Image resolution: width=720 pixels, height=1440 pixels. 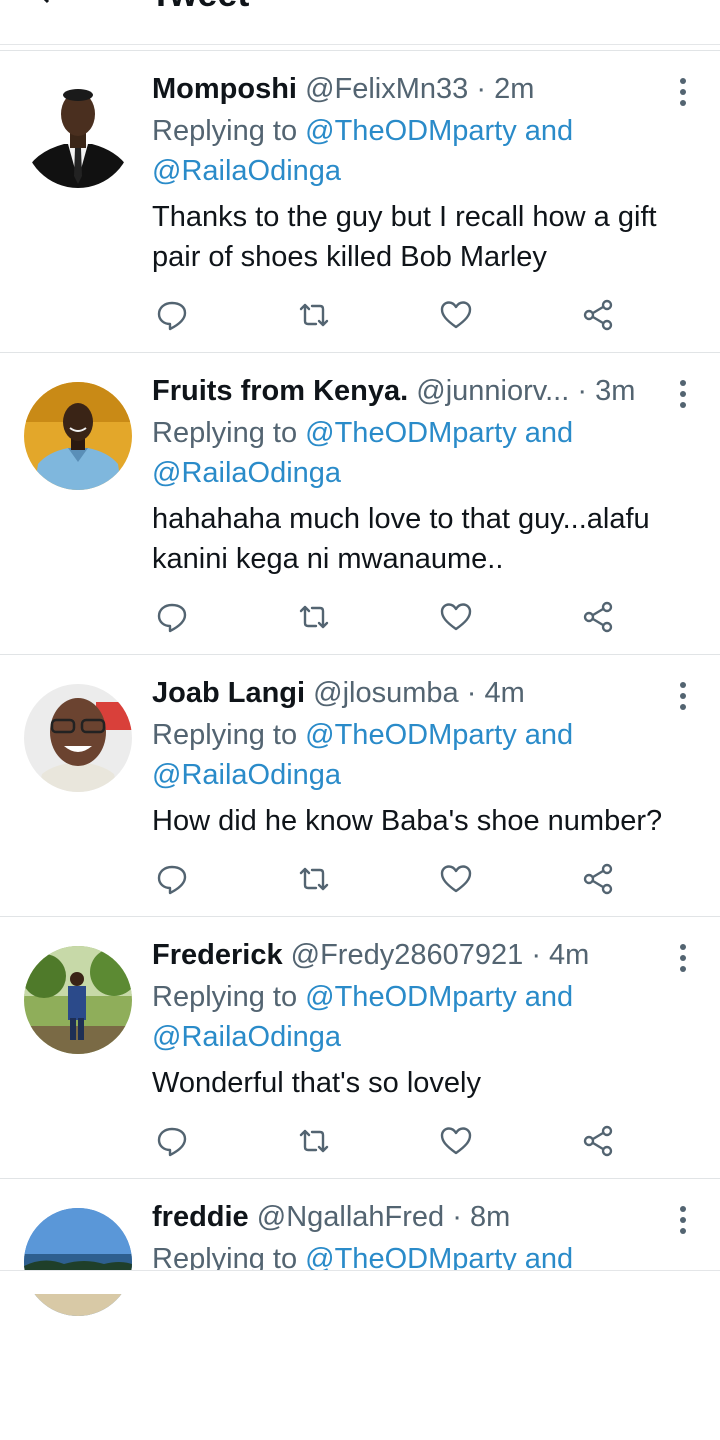 I want to click on author-name: Fruits from Kenya., so click(x=280, y=391).